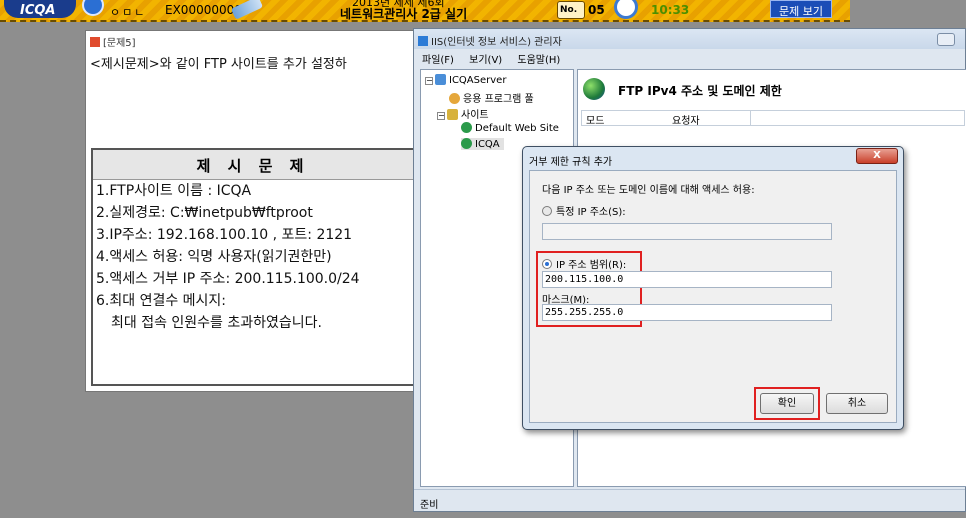 This screenshot has height=518, width=966. What do you see at coordinates (571, 10) in the screenshot?
I see `question-number-icon: No.` at bounding box center [571, 10].